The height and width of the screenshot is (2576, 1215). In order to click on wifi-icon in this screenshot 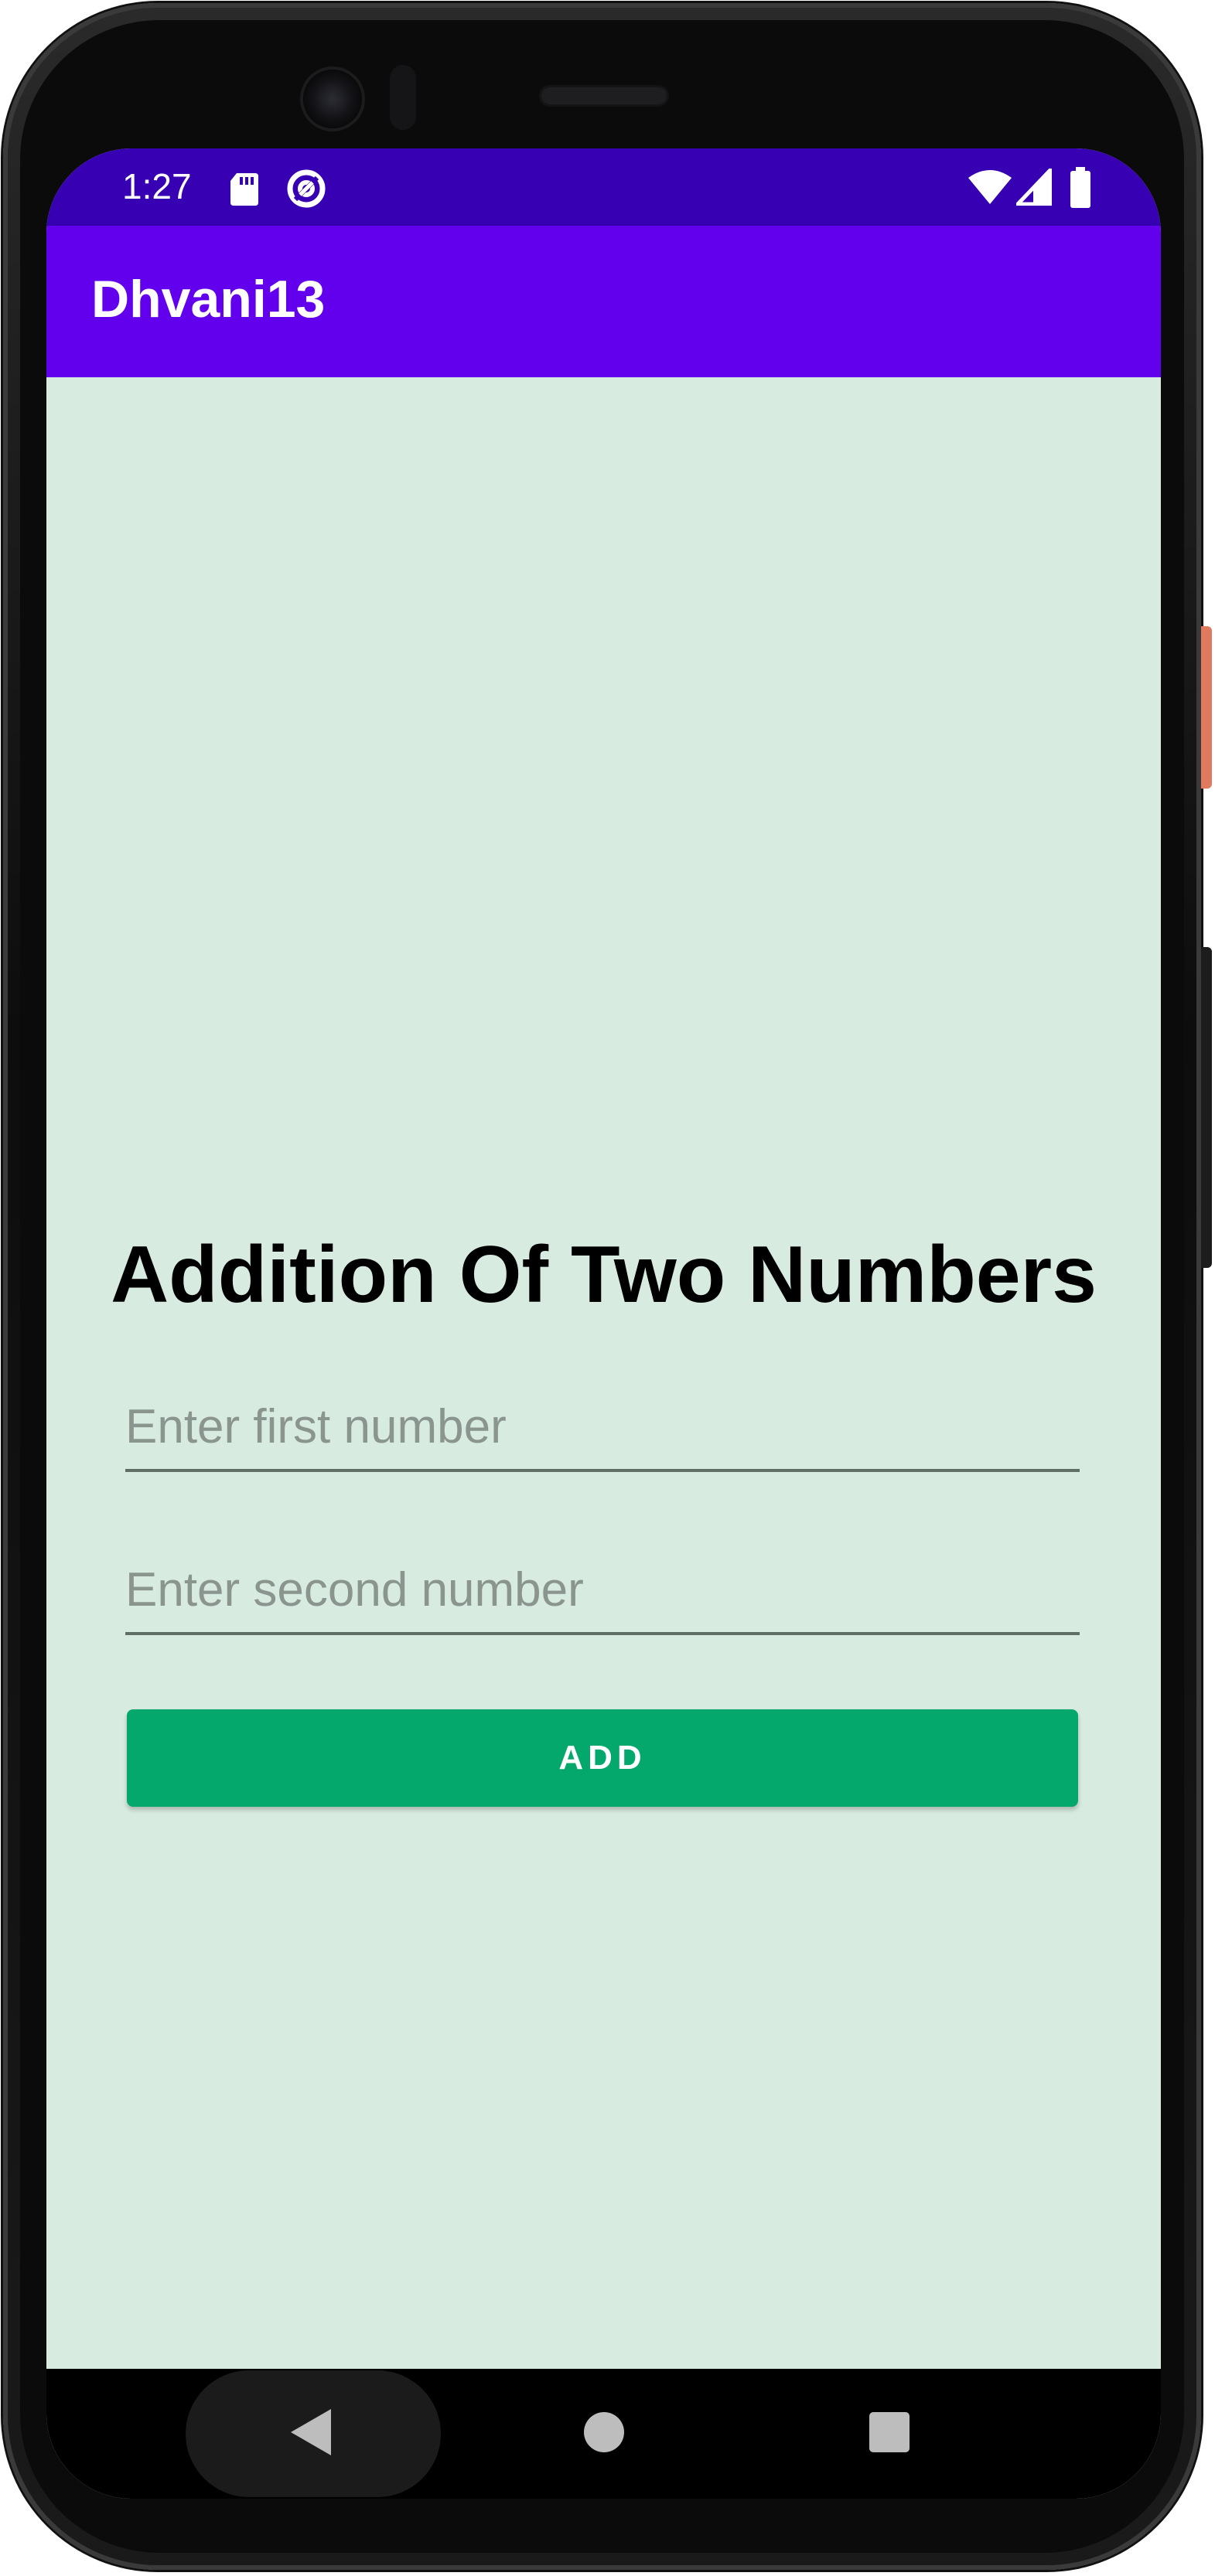, I will do `click(990, 189)`.